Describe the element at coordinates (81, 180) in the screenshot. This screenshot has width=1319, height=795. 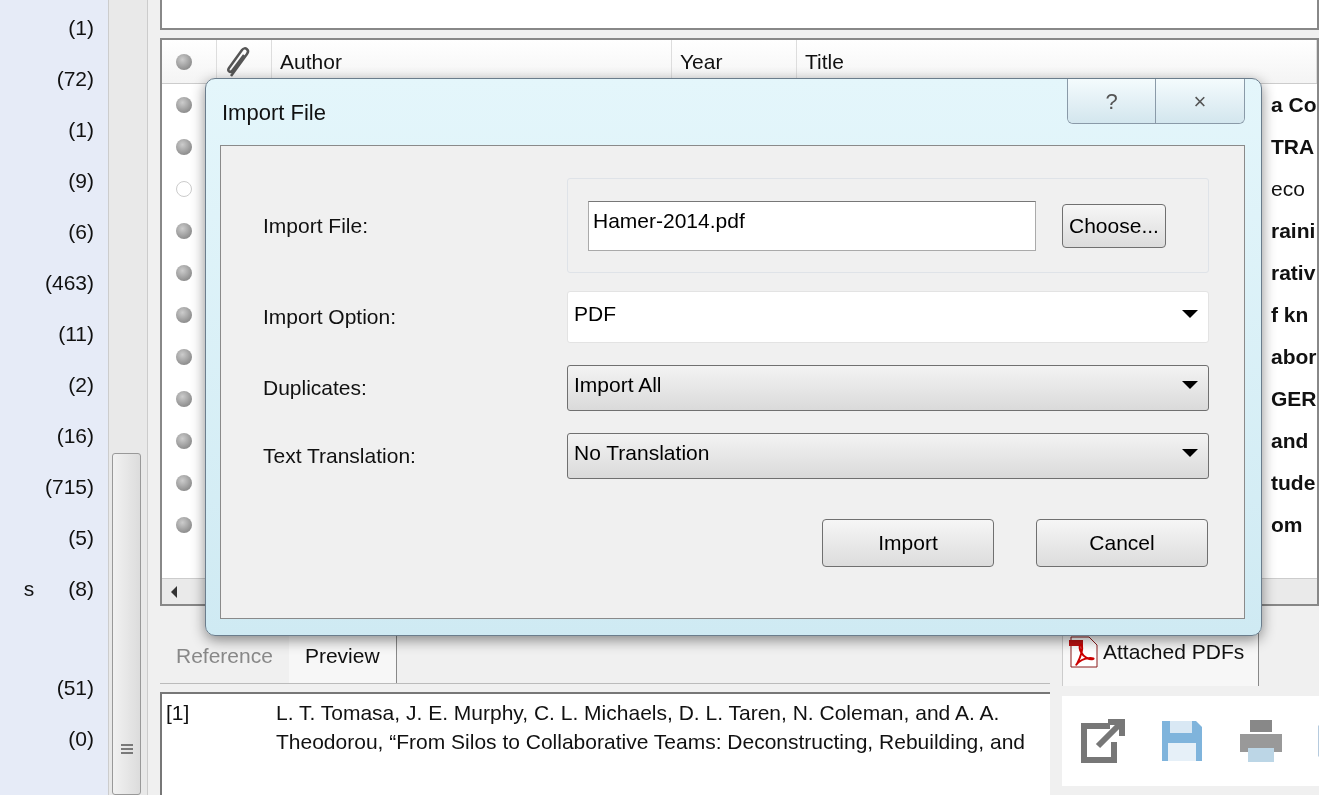
I see `group-count: (9)` at that location.